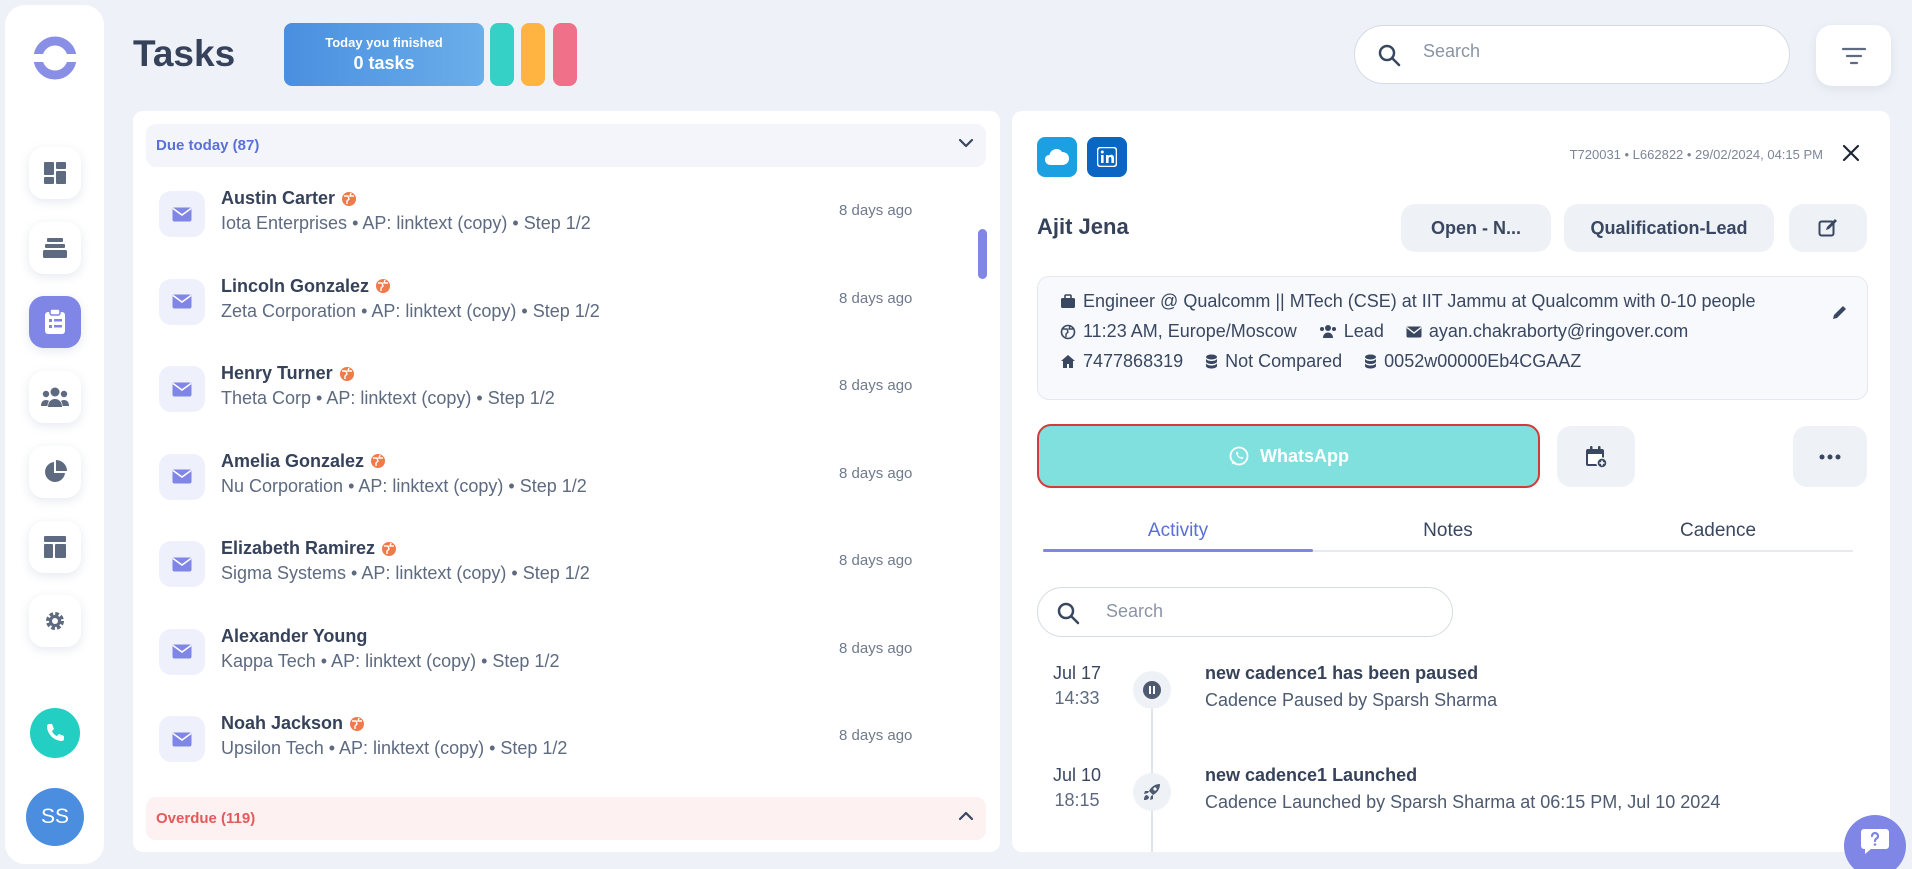  Describe the element at coordinates (1596, 456) in the screenshot. I see `schedule-button` at that location.